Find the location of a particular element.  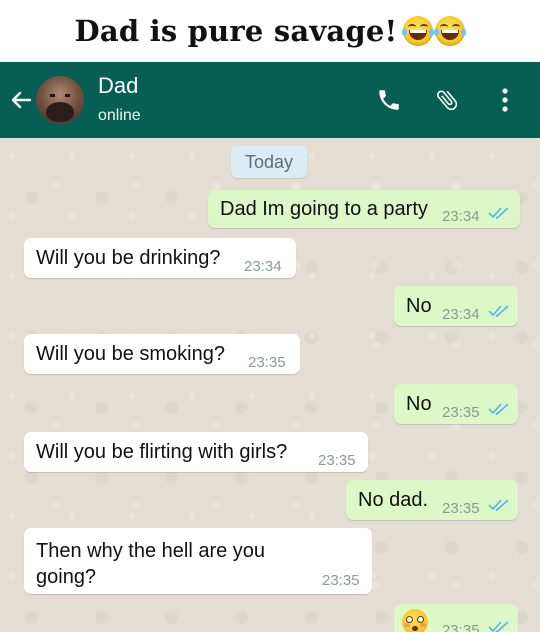

message-text: Will you be smoking? is located at coordinates (130, 354).